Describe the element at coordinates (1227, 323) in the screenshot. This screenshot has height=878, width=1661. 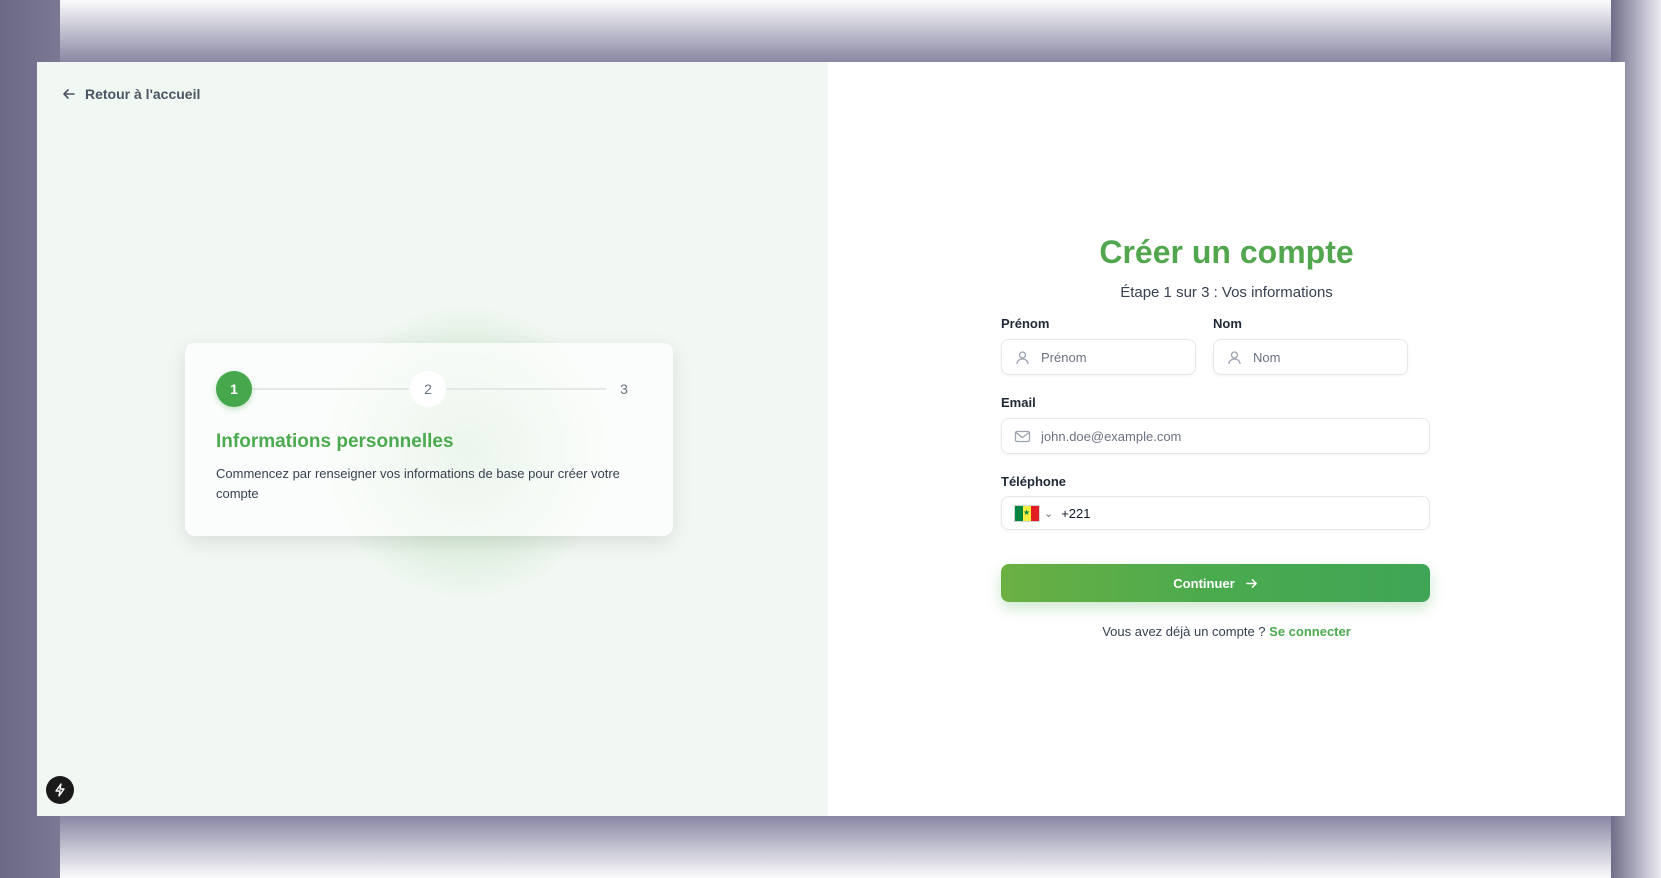
I see `last-name-label: Nom` at that location.